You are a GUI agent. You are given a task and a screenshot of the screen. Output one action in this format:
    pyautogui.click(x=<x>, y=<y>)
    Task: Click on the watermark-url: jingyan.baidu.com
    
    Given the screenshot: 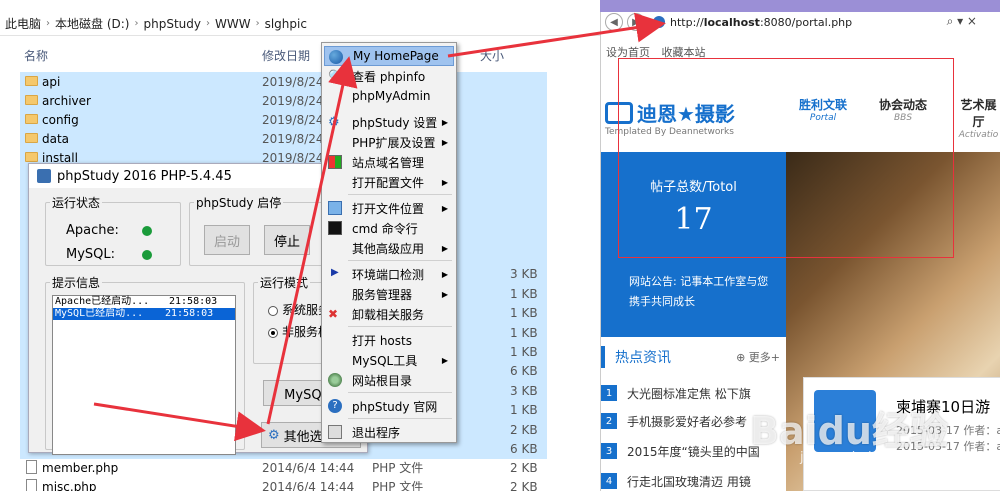 What is the action you would take?
    pyautogui.click(x=860, y=457)
    